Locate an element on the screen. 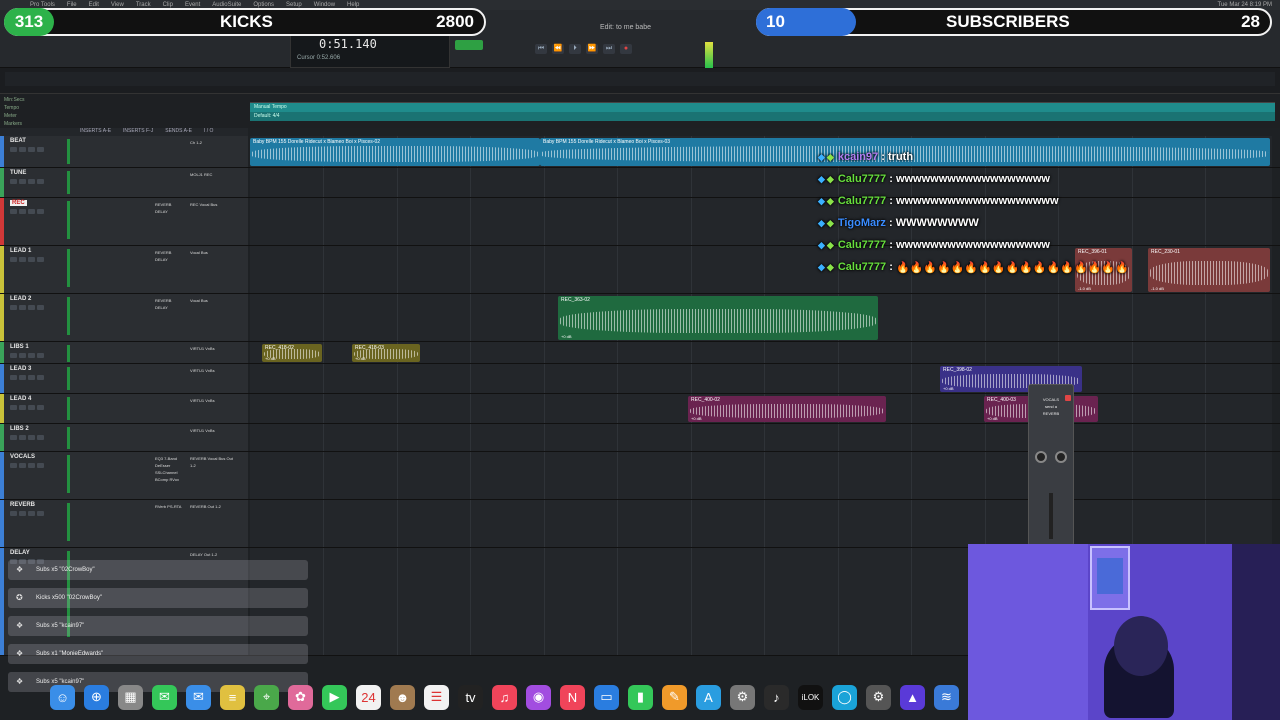 The width and height of the screenshot is (1280, 720). appletv-icon: tv is located at coordinates (470, 697).